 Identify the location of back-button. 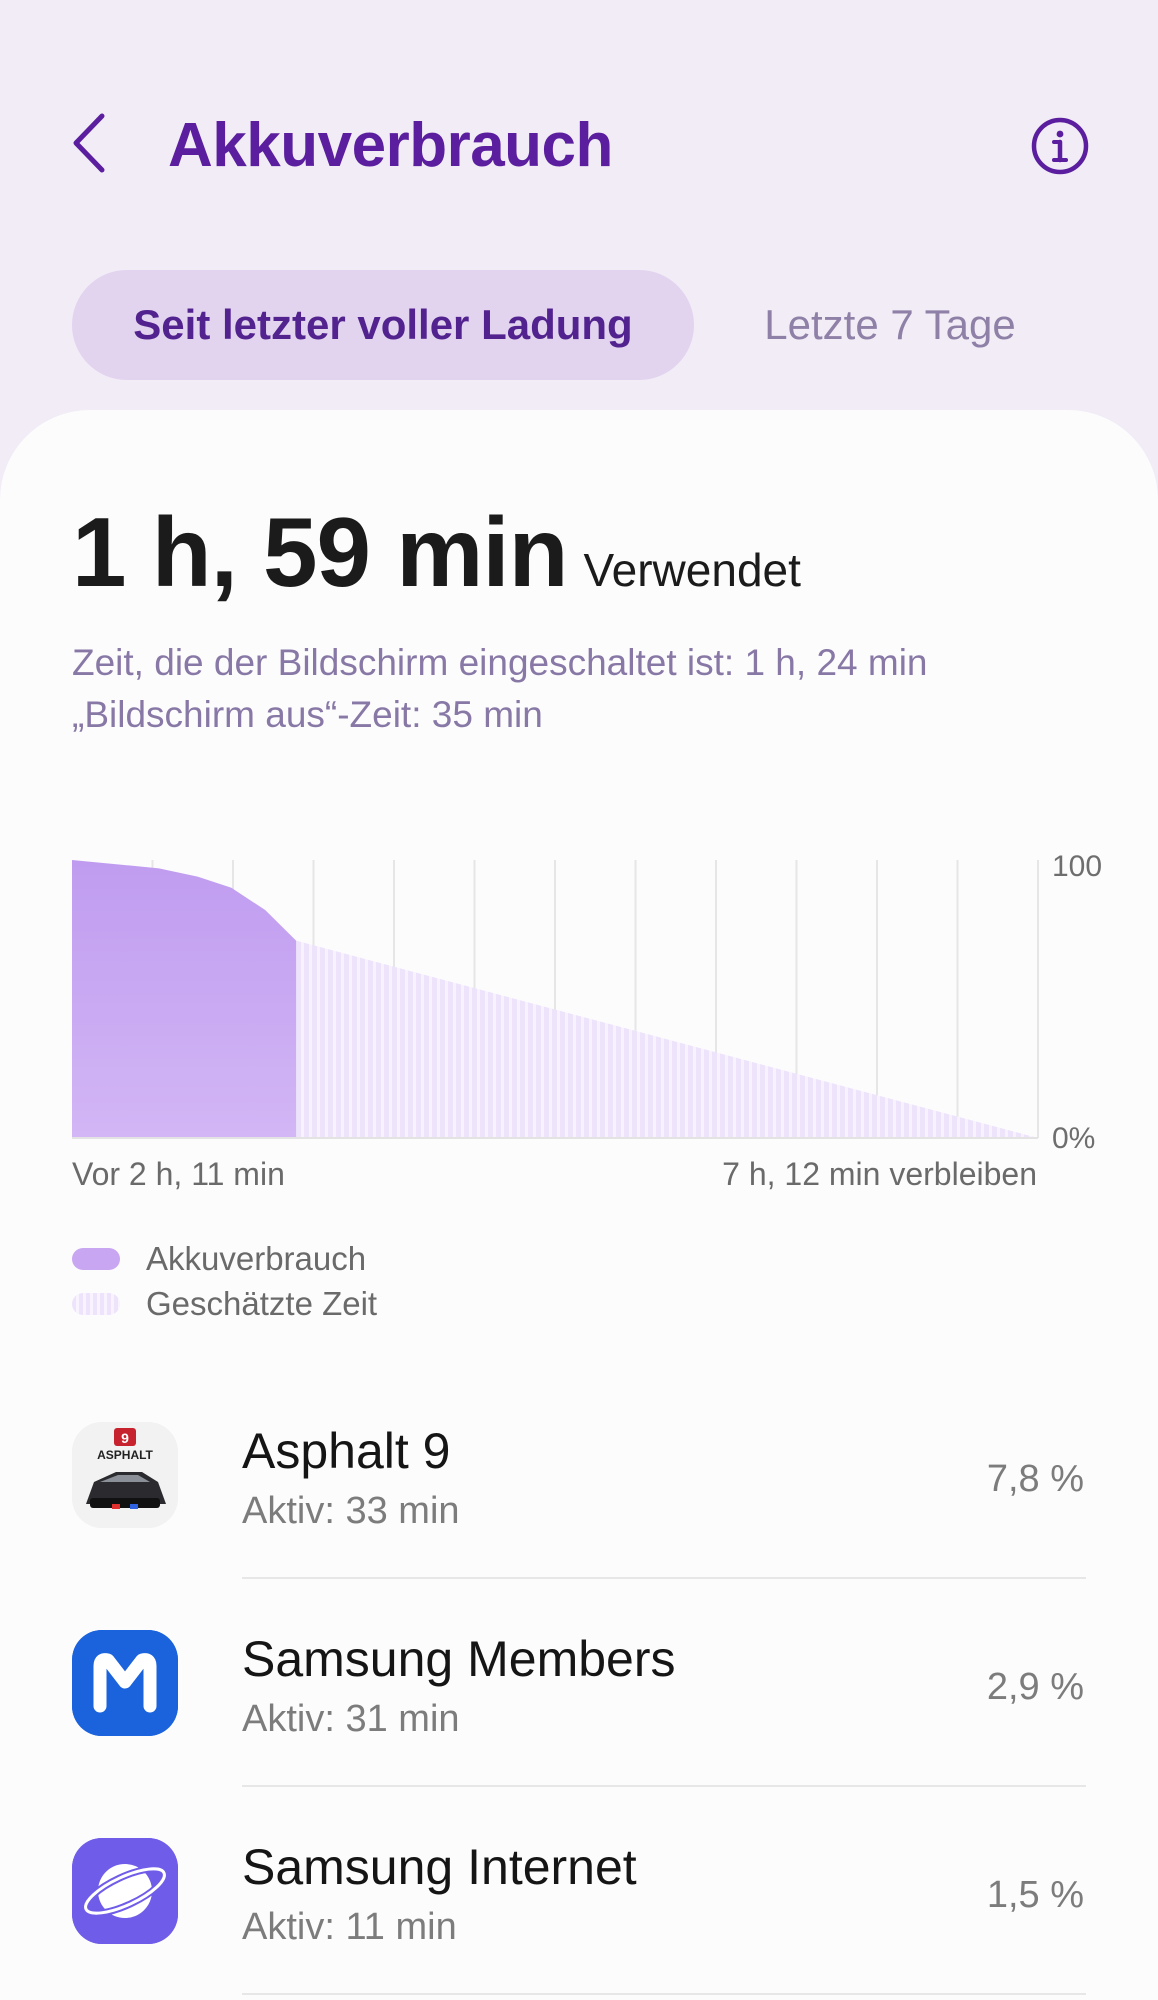
(92, 143).